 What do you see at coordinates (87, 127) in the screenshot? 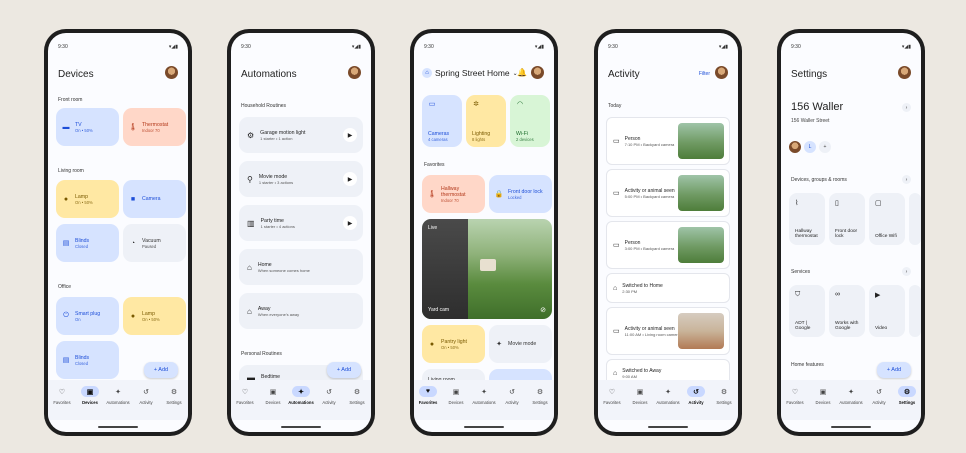
I see `device-tile-tv: ▬ TV On • 50%` at bounding box center [87, 127].